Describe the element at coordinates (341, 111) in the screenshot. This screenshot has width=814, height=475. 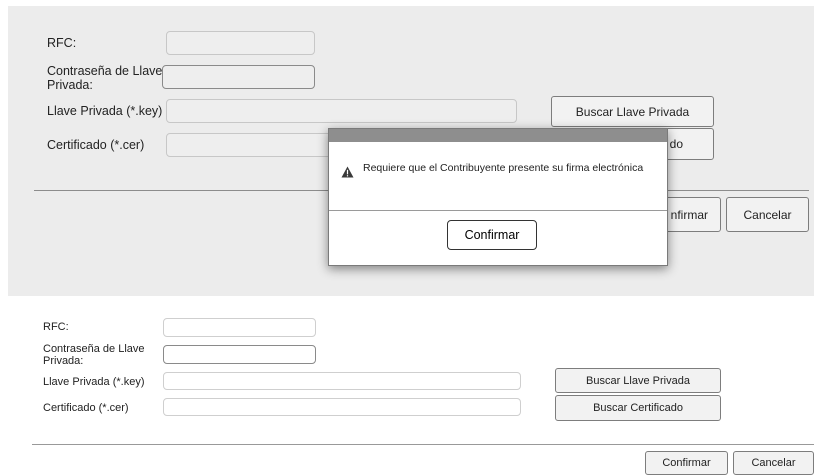
I see `upper-private-key-input` at that location.